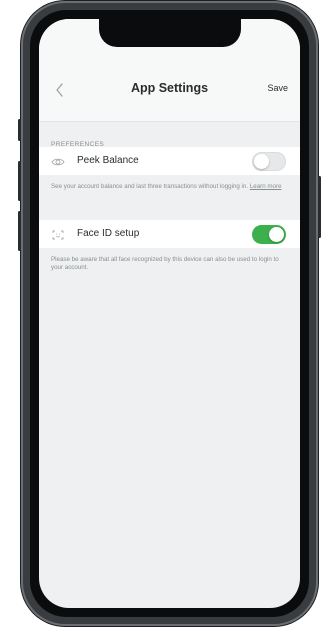  Describe the element at coordinates (266, 186) in the screenshot. I see `learn-more-link: Learn more` at that location.